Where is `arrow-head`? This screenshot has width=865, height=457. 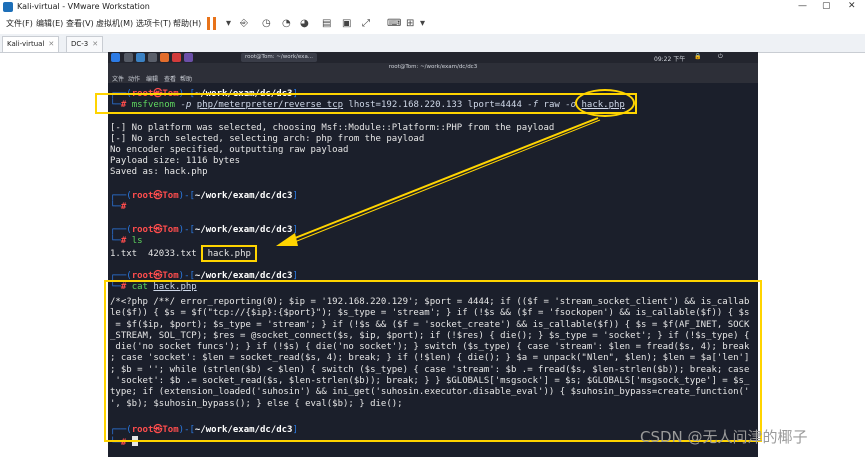 arrow-head is located at coordinates (287, 239).